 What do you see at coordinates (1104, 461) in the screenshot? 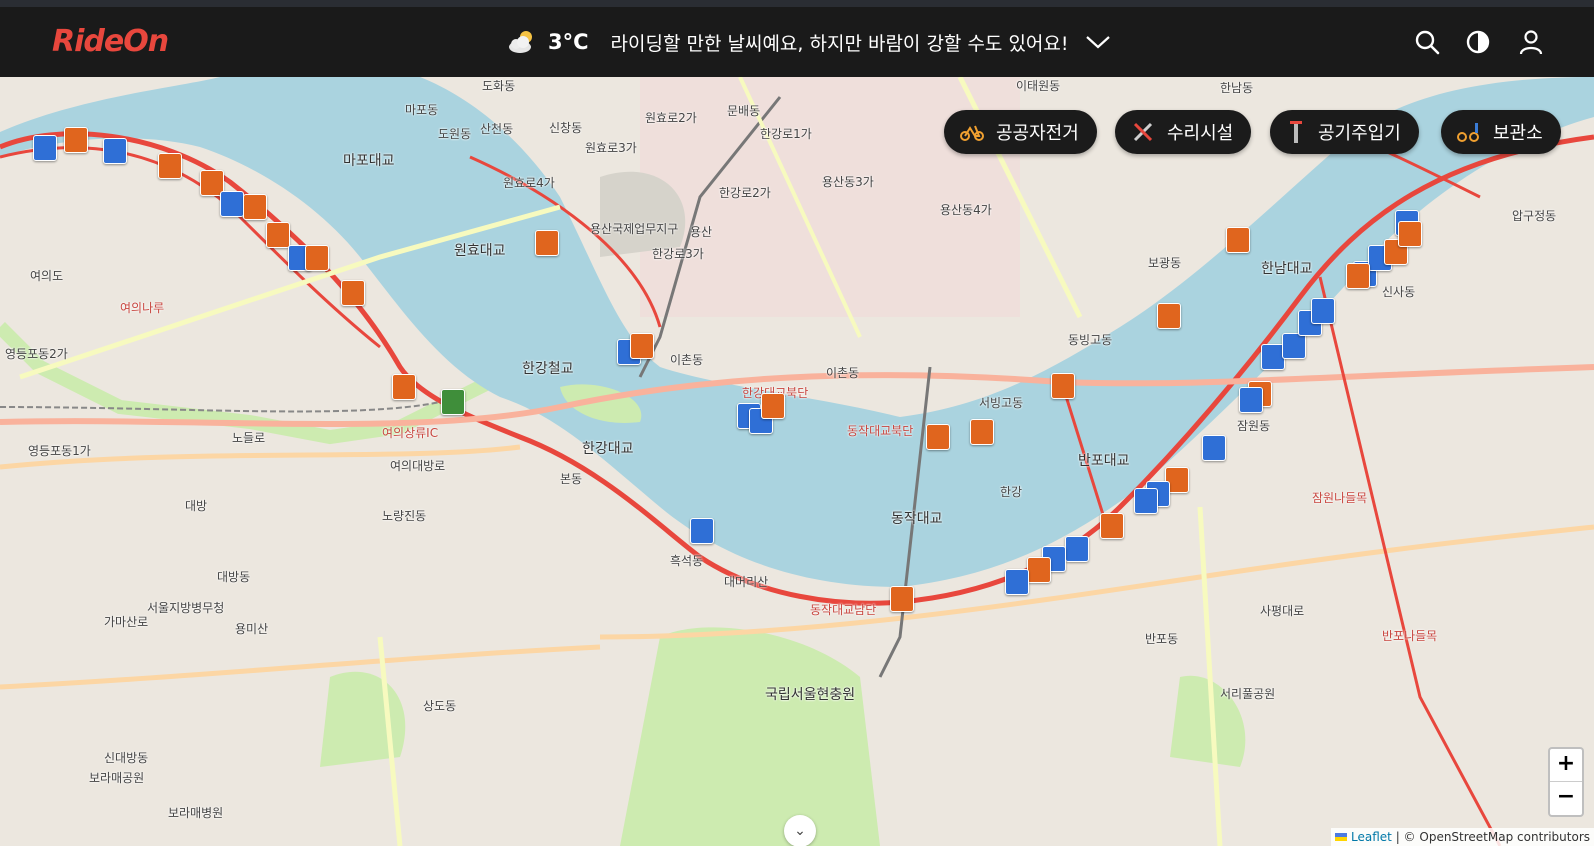
I see `map-label: 반포대교` at bounding box center [1104, 461].